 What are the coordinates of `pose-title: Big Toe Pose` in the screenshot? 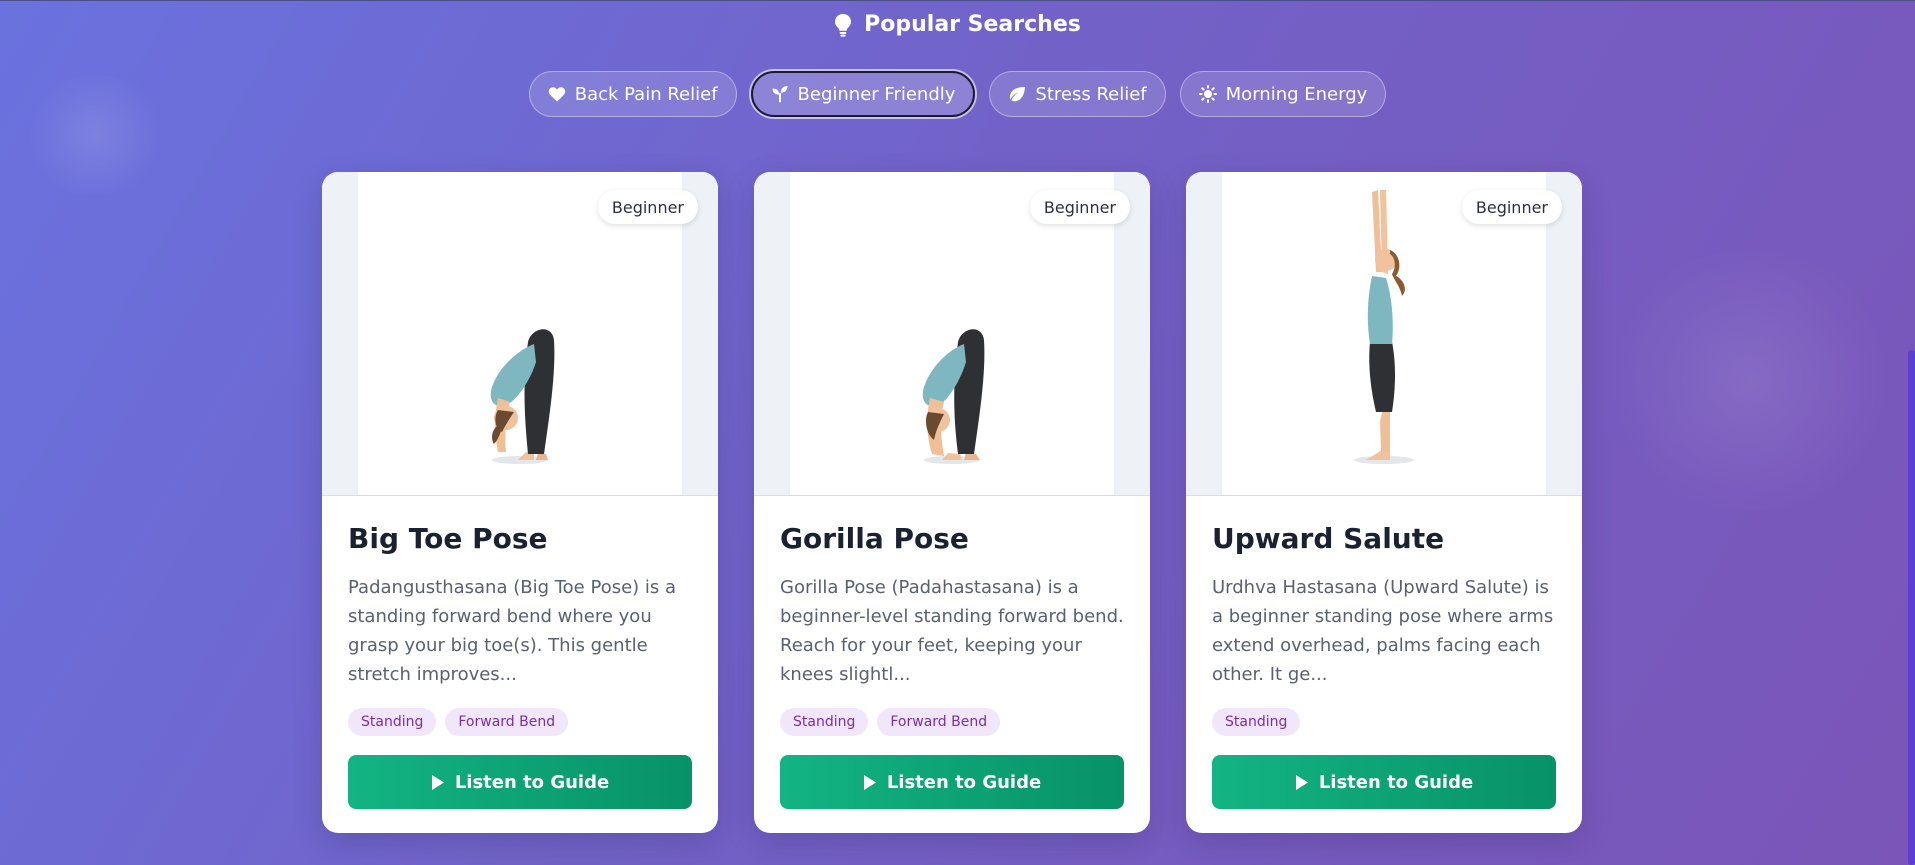 It's located at (448, 538).